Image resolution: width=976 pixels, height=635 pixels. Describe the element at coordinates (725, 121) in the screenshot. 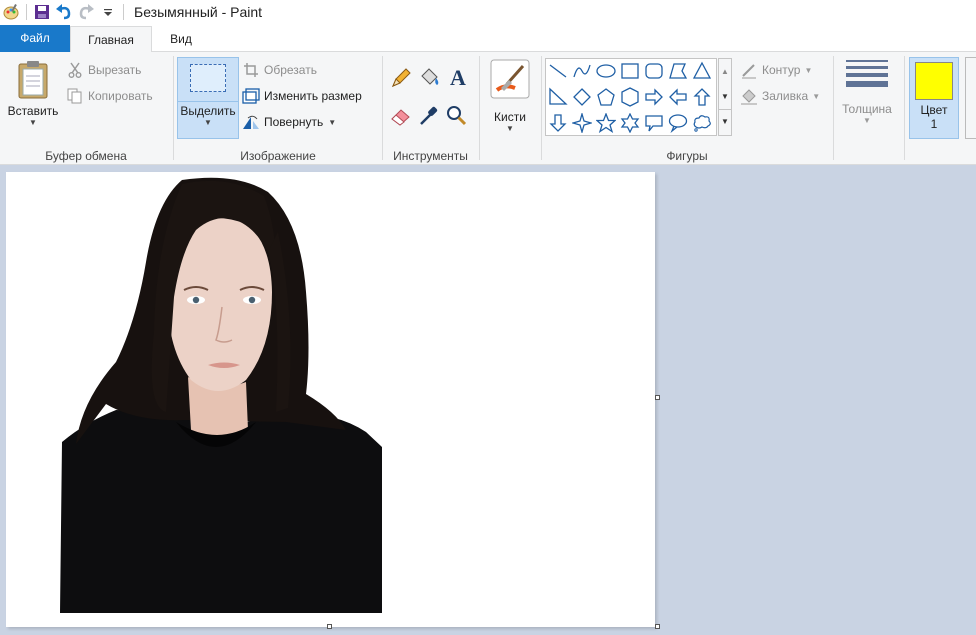

I see `expand-gallery-icon: ▼` at that location.